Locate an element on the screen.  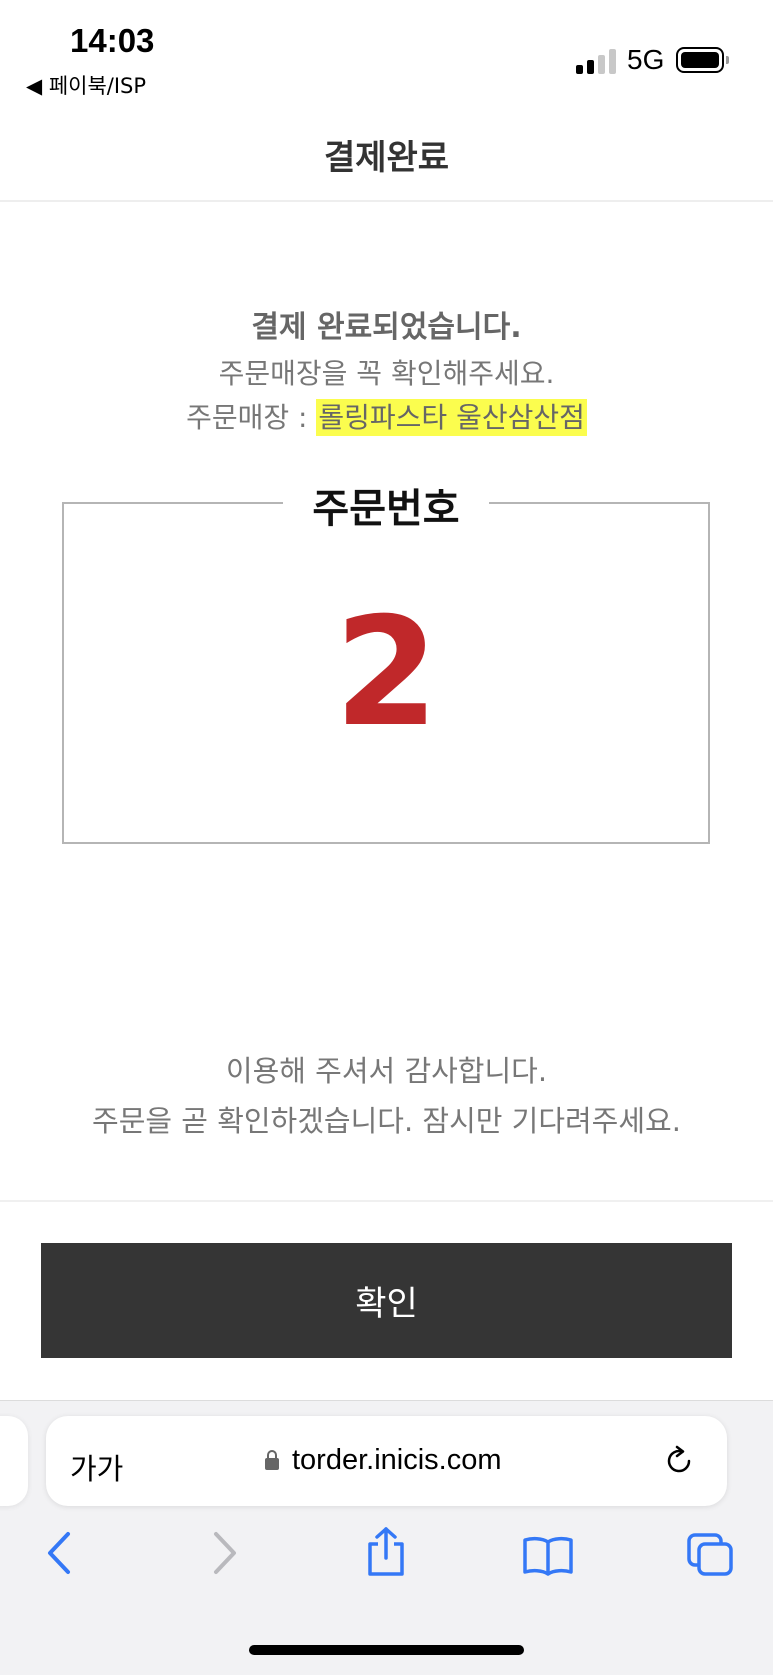
wait-message: 주문을 곧 확인하겠습니다. 잠시만 기다려주세요. is located at coordinates (386, 1121).